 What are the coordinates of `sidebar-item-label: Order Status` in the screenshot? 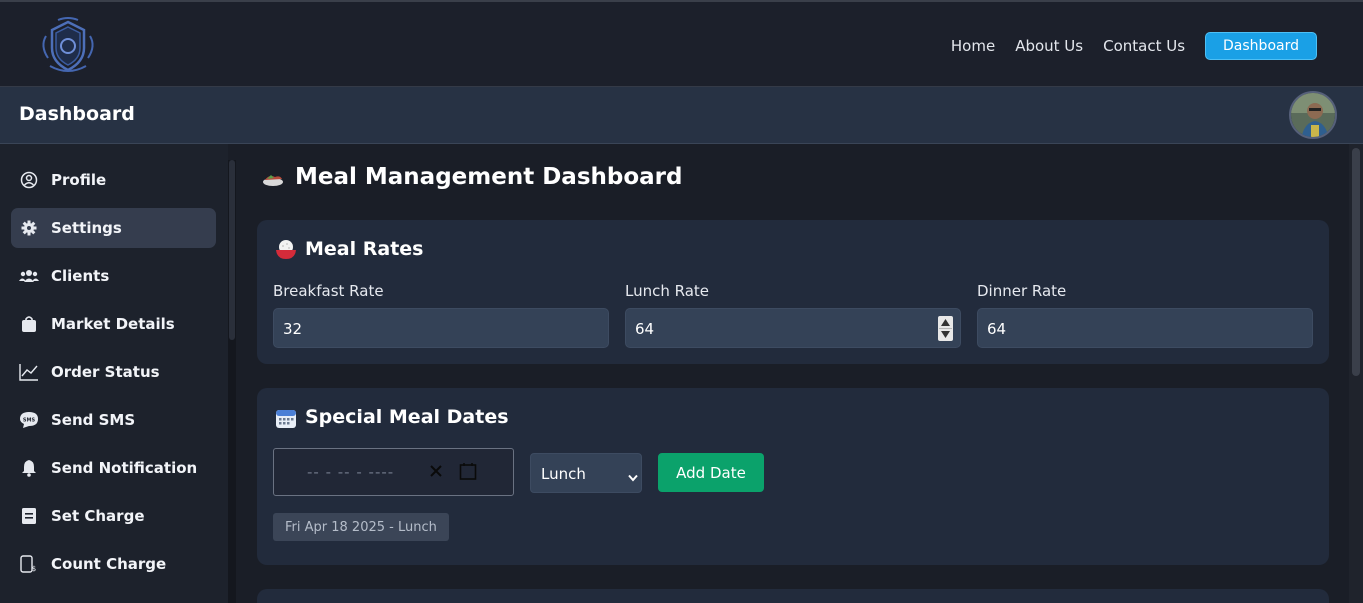 It's located at (105, 372).